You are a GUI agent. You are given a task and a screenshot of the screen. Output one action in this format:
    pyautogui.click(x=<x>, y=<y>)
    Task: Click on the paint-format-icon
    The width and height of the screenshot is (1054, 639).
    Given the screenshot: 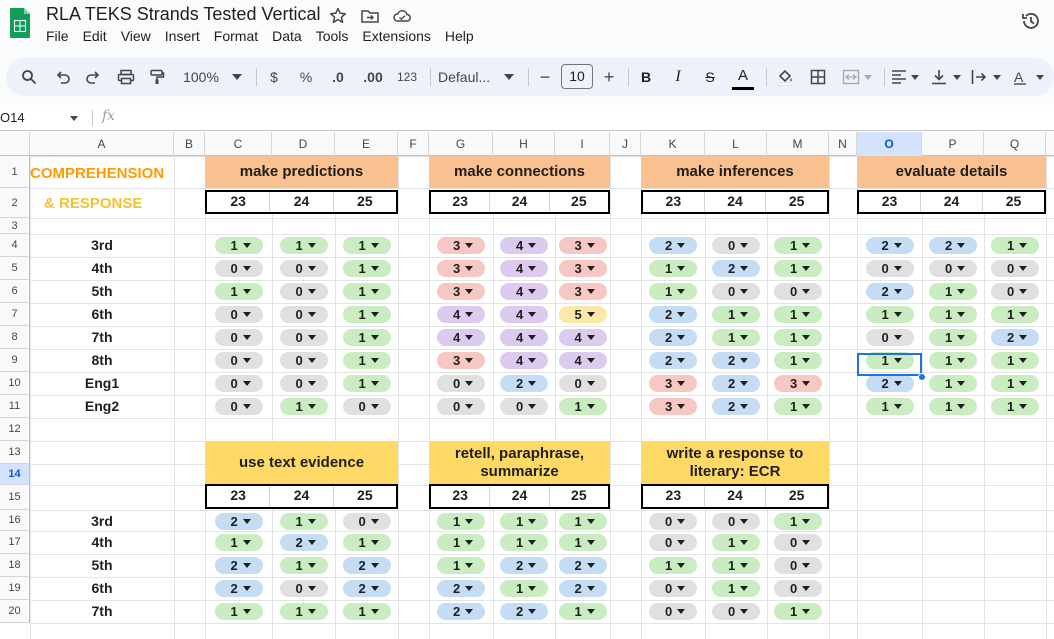 What is the action you would take?
    pyautogui.click(x=157, y=77)
    